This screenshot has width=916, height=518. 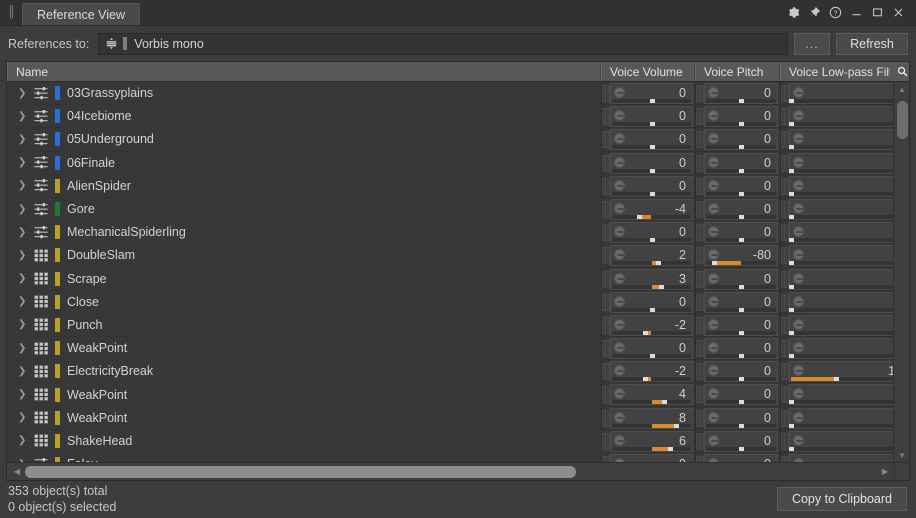 I want to click on value-widget: 15, so click(x=849, y=372).